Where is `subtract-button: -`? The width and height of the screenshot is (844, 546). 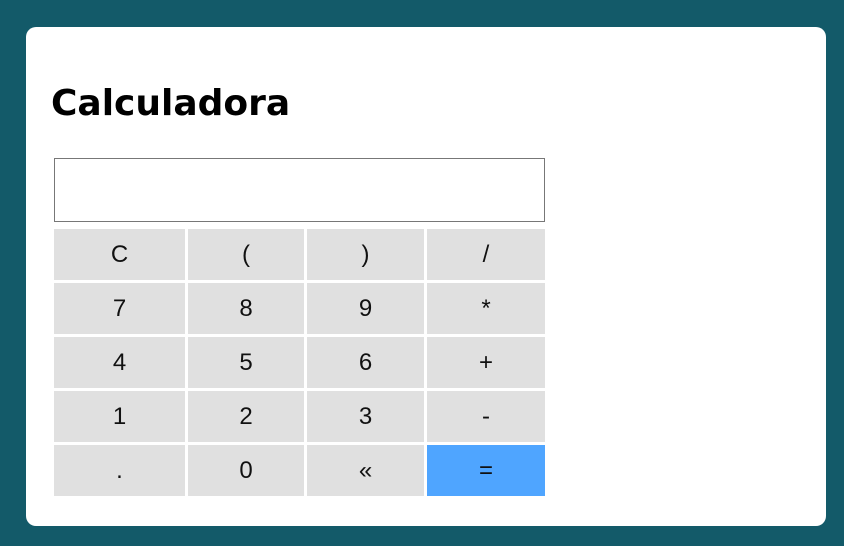
subtract-button: - is located at coordinates (486, 416).